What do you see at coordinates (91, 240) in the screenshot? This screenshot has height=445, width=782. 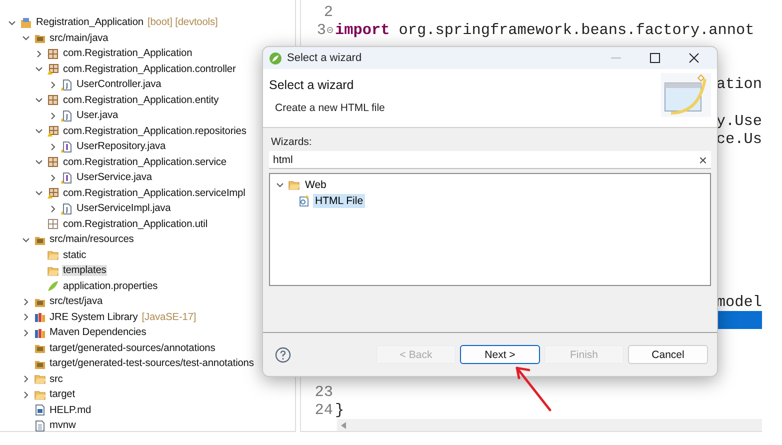 I see `tree-item: src/main/resources` at bounding box center [91, 240].